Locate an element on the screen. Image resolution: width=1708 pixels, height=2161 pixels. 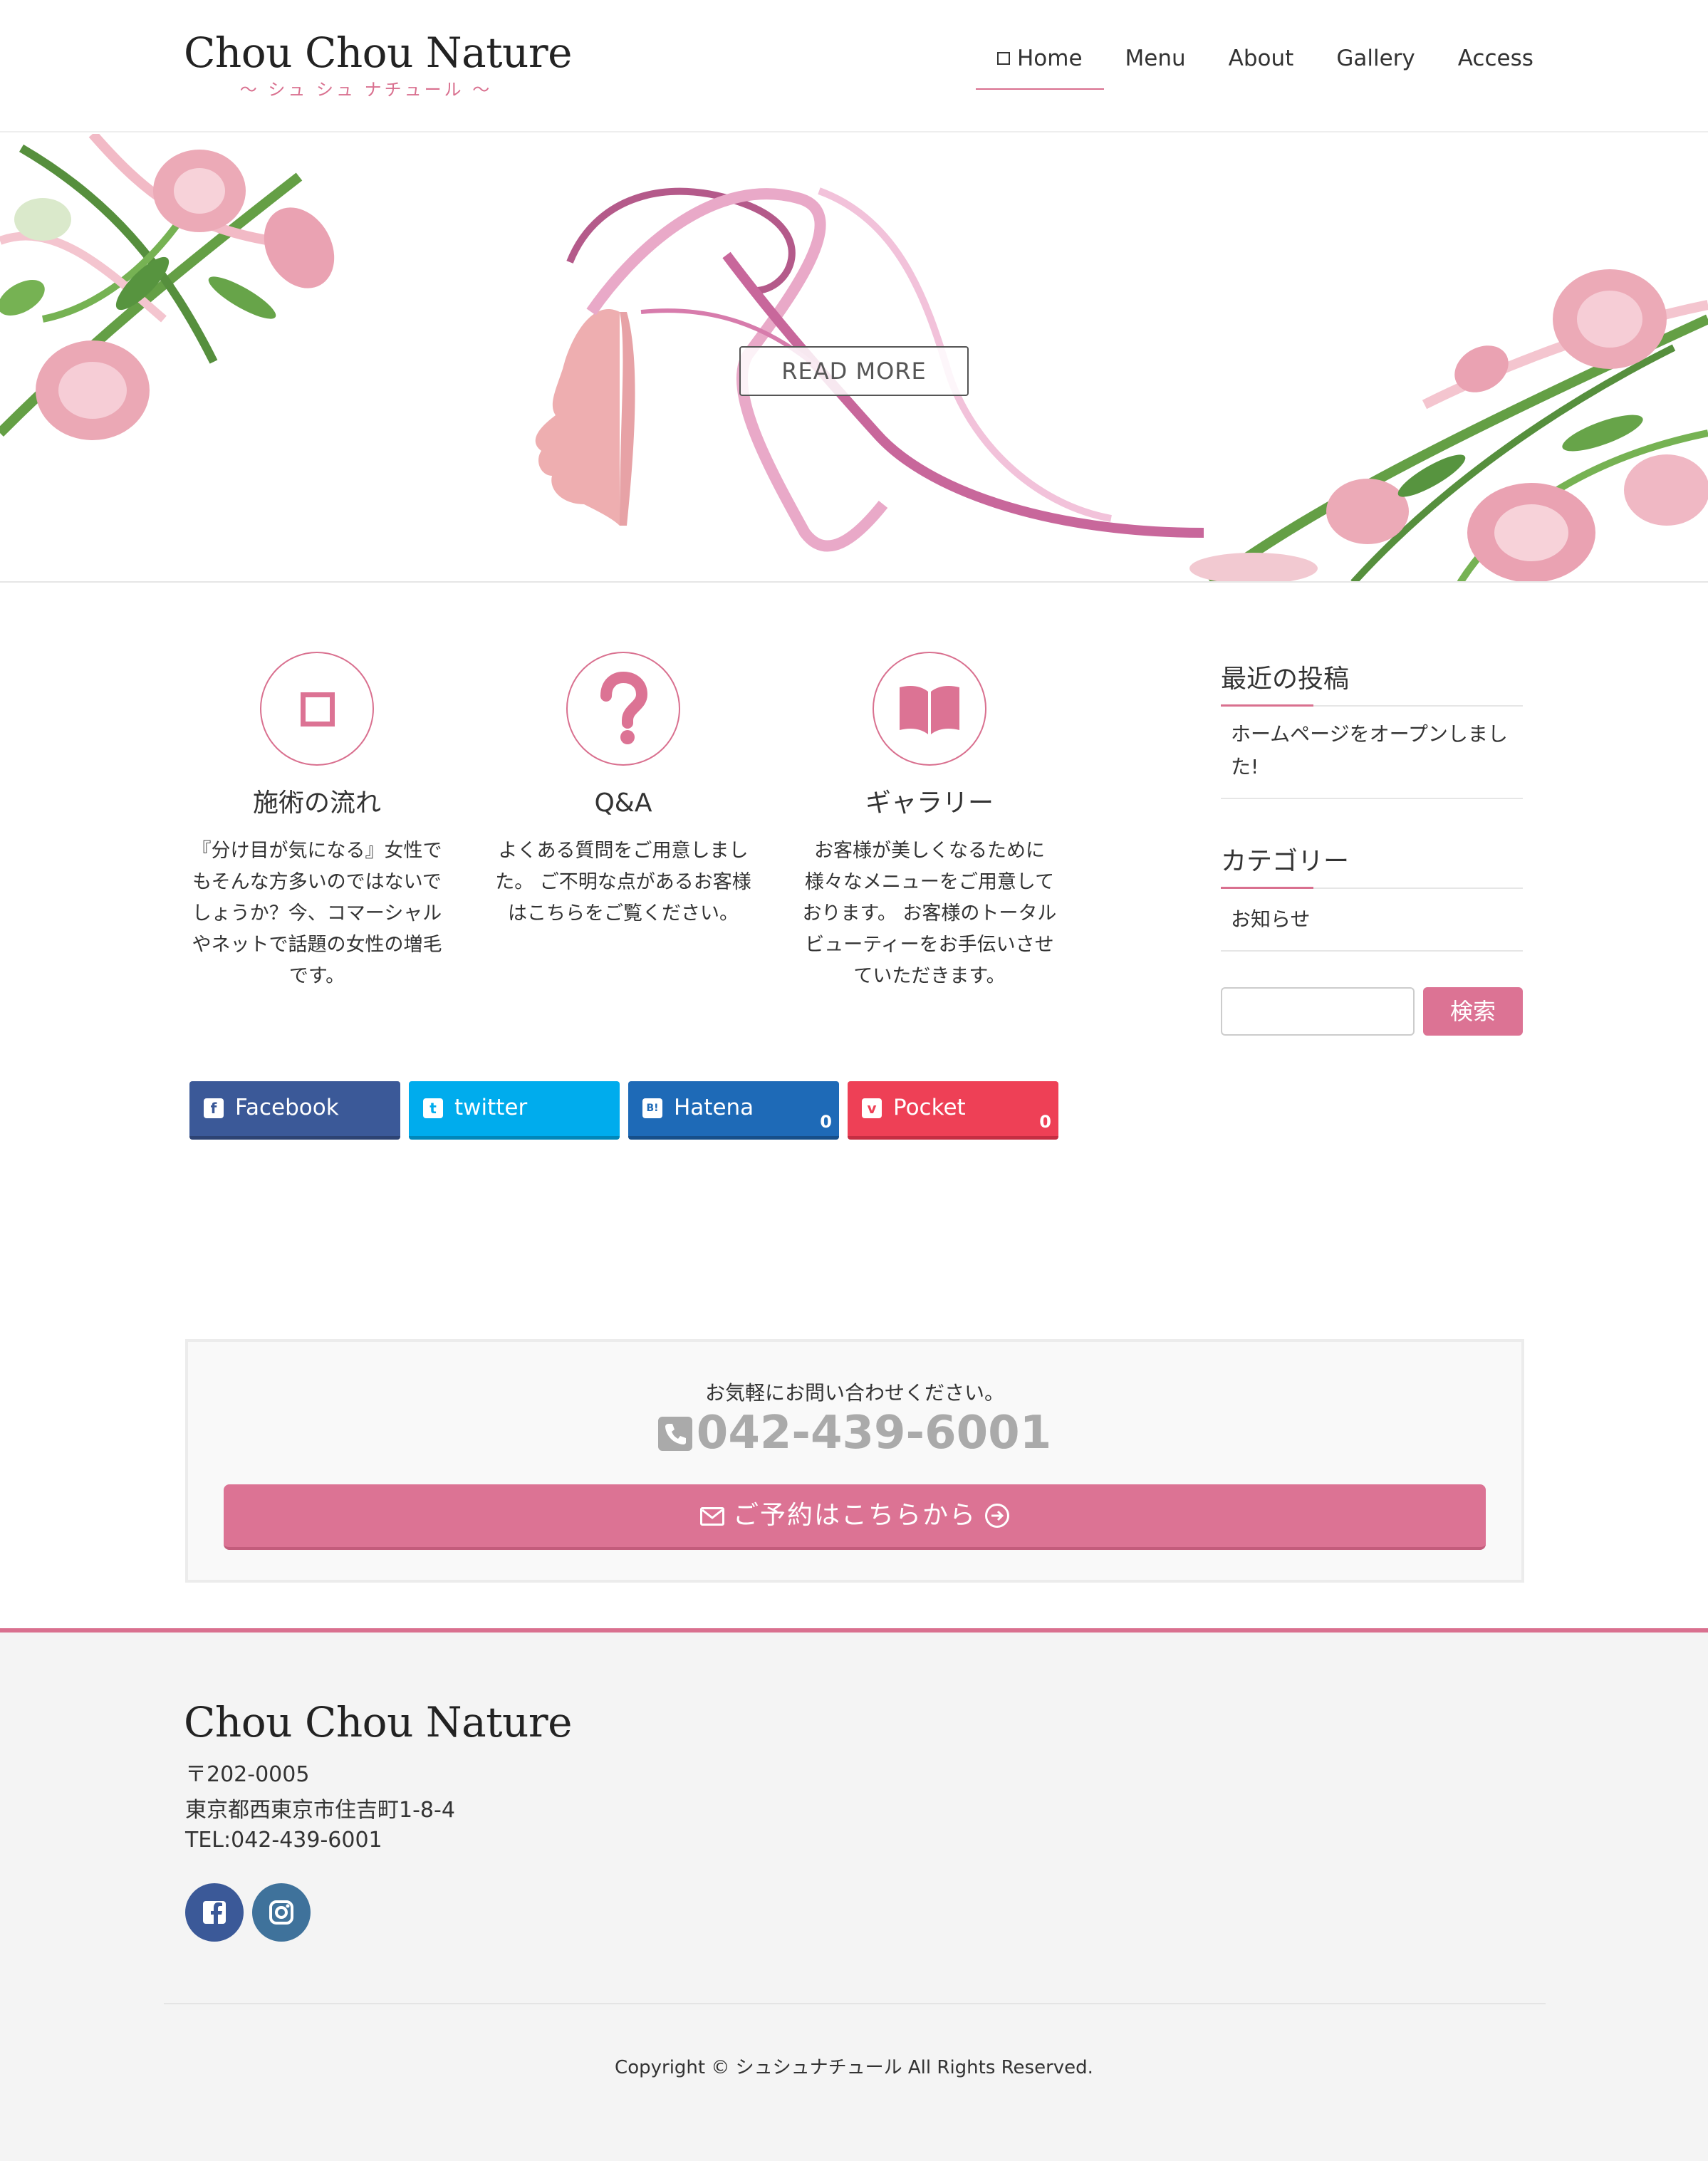
nav-access: Access is located at coordinates (1496, 64).